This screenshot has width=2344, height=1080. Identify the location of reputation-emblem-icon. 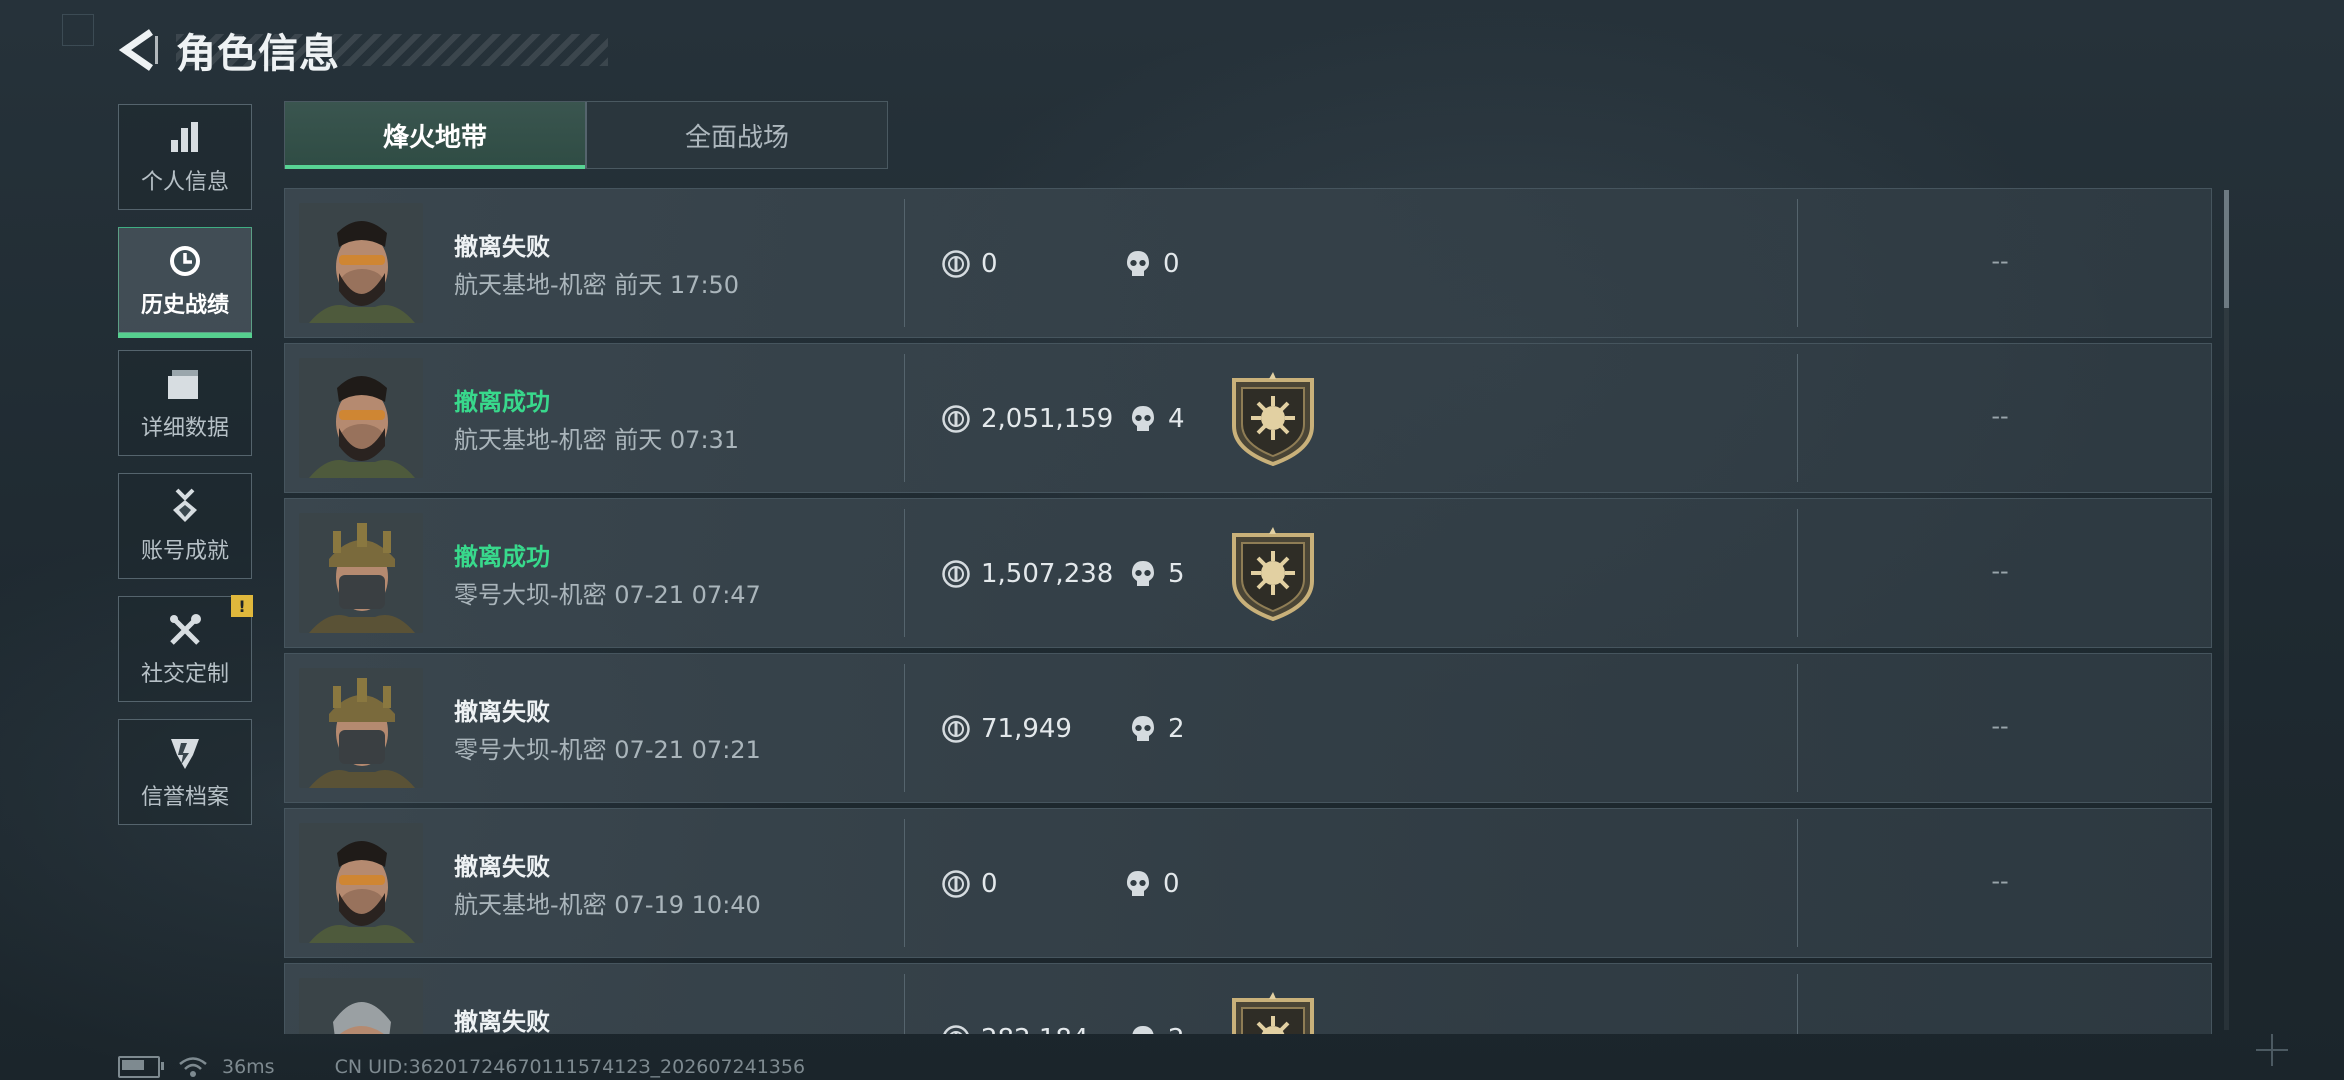
(185, 753).